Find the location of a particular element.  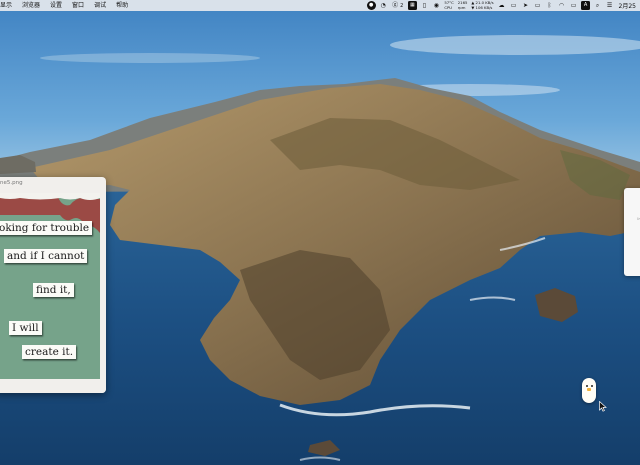

battery-icon: ▭ is located at coordinates (573, 5).